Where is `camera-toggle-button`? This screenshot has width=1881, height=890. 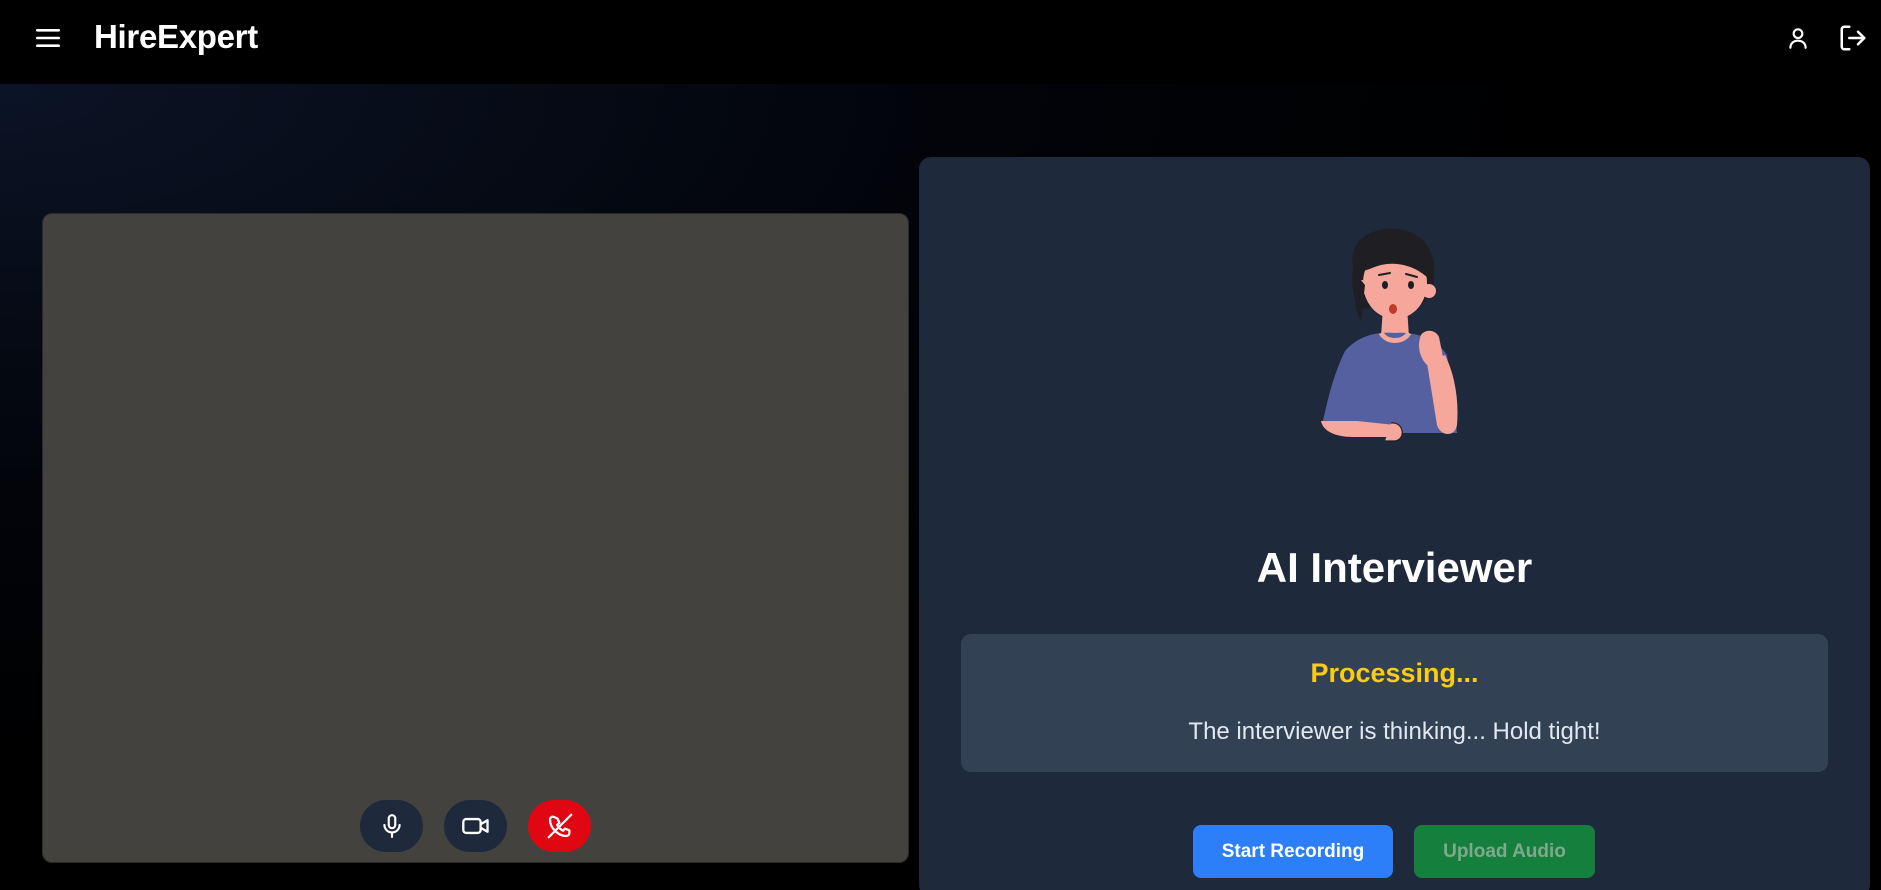 camera-toggle-button is located at coordinates (475, 826).